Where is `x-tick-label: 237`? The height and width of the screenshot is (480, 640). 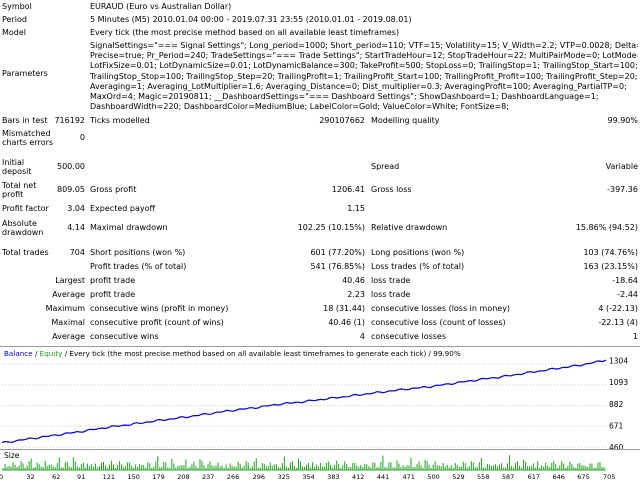 x-tick-label: 237 is located at coordinates (208, 476).